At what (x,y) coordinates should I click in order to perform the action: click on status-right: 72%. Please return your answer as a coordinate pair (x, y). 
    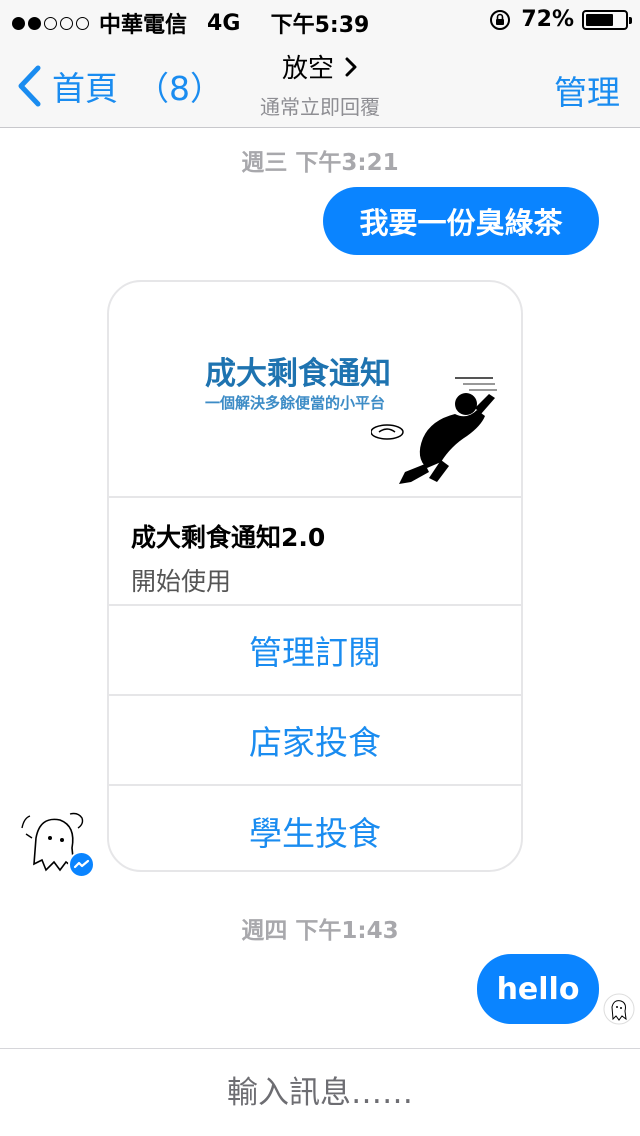
    Looking at the image, I should click on (560, 19).